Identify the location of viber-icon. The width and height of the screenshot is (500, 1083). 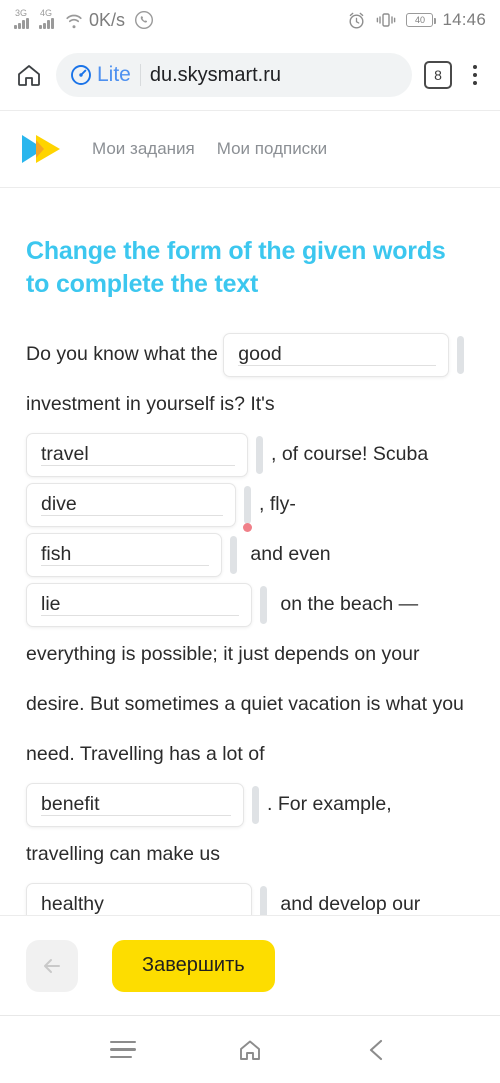
(144, 20).